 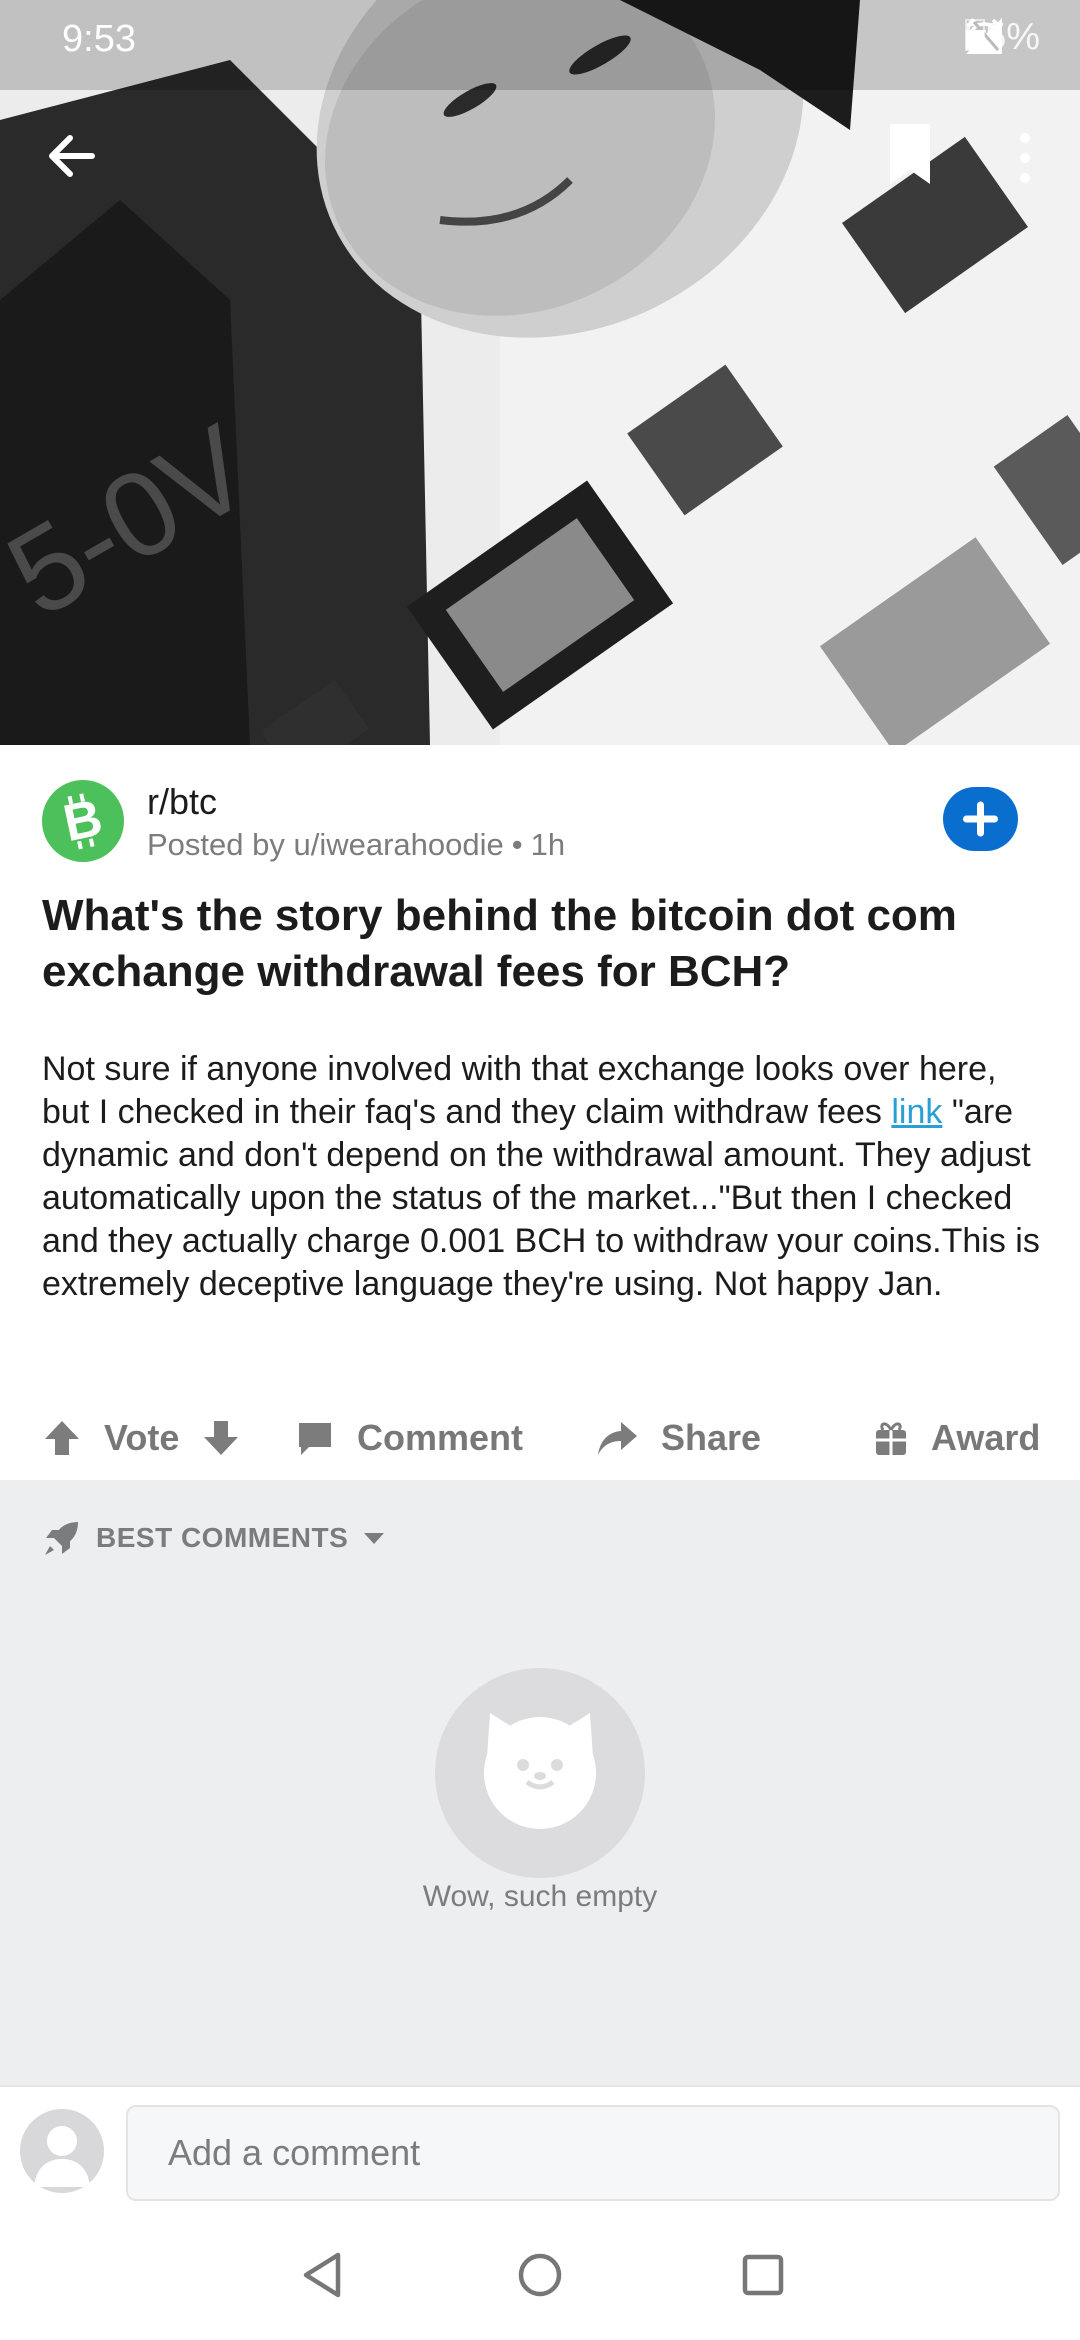 I want to click on vote-label: Vote, so click(x=142, y=1437).